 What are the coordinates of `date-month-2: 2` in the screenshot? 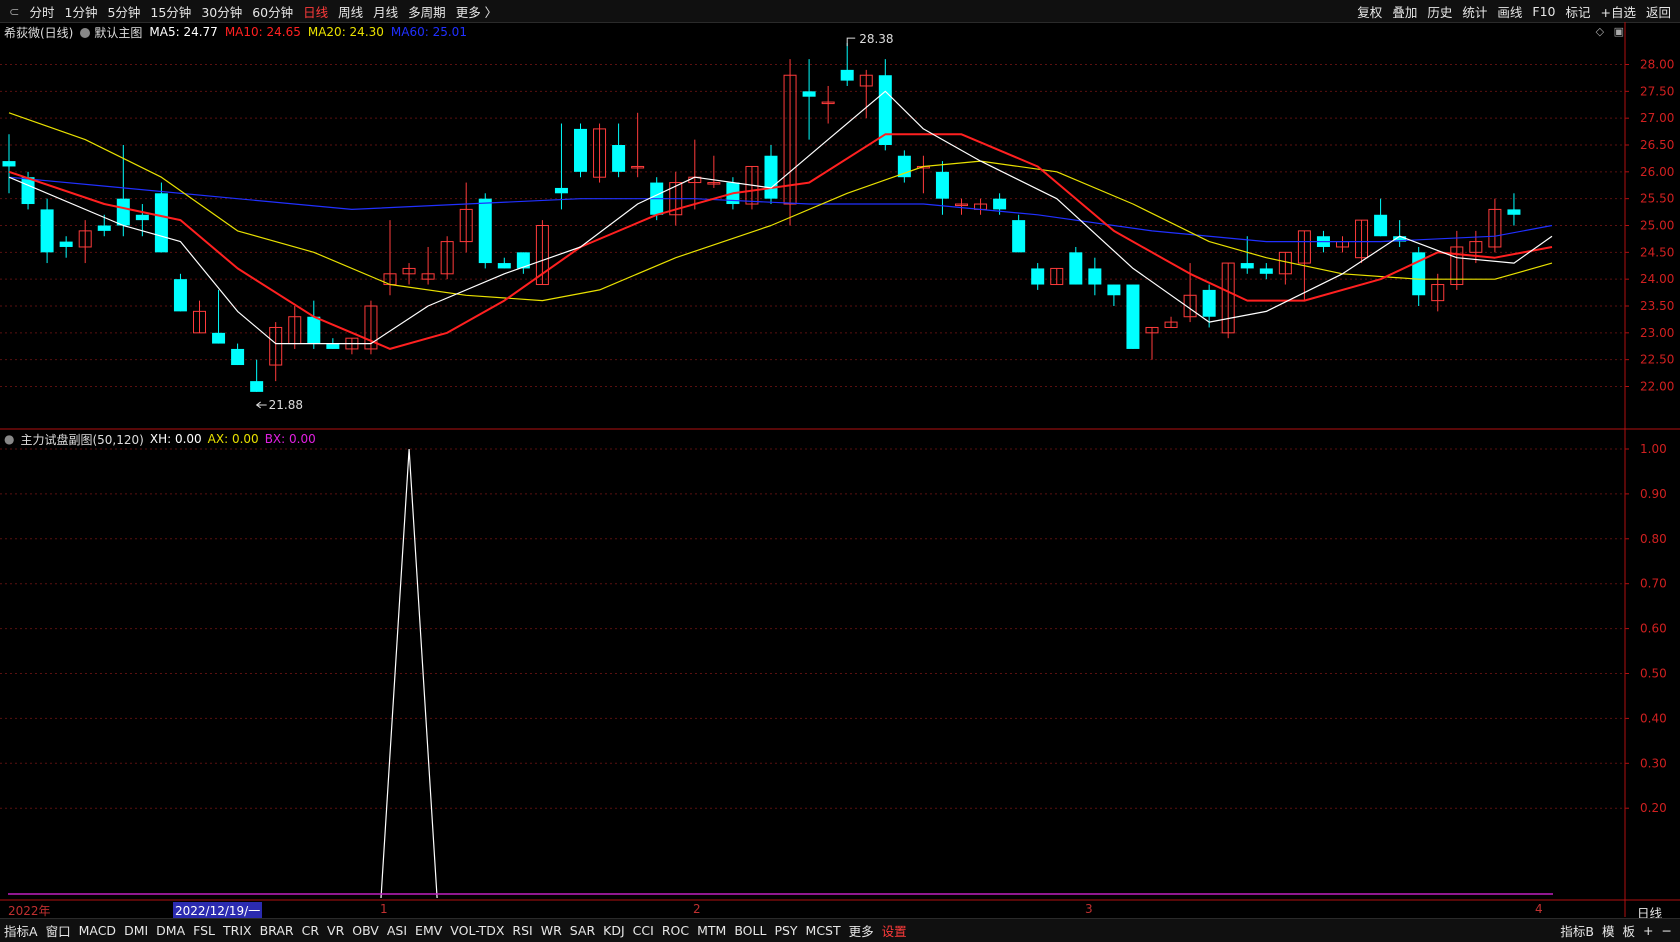 It's located at (697, 909).